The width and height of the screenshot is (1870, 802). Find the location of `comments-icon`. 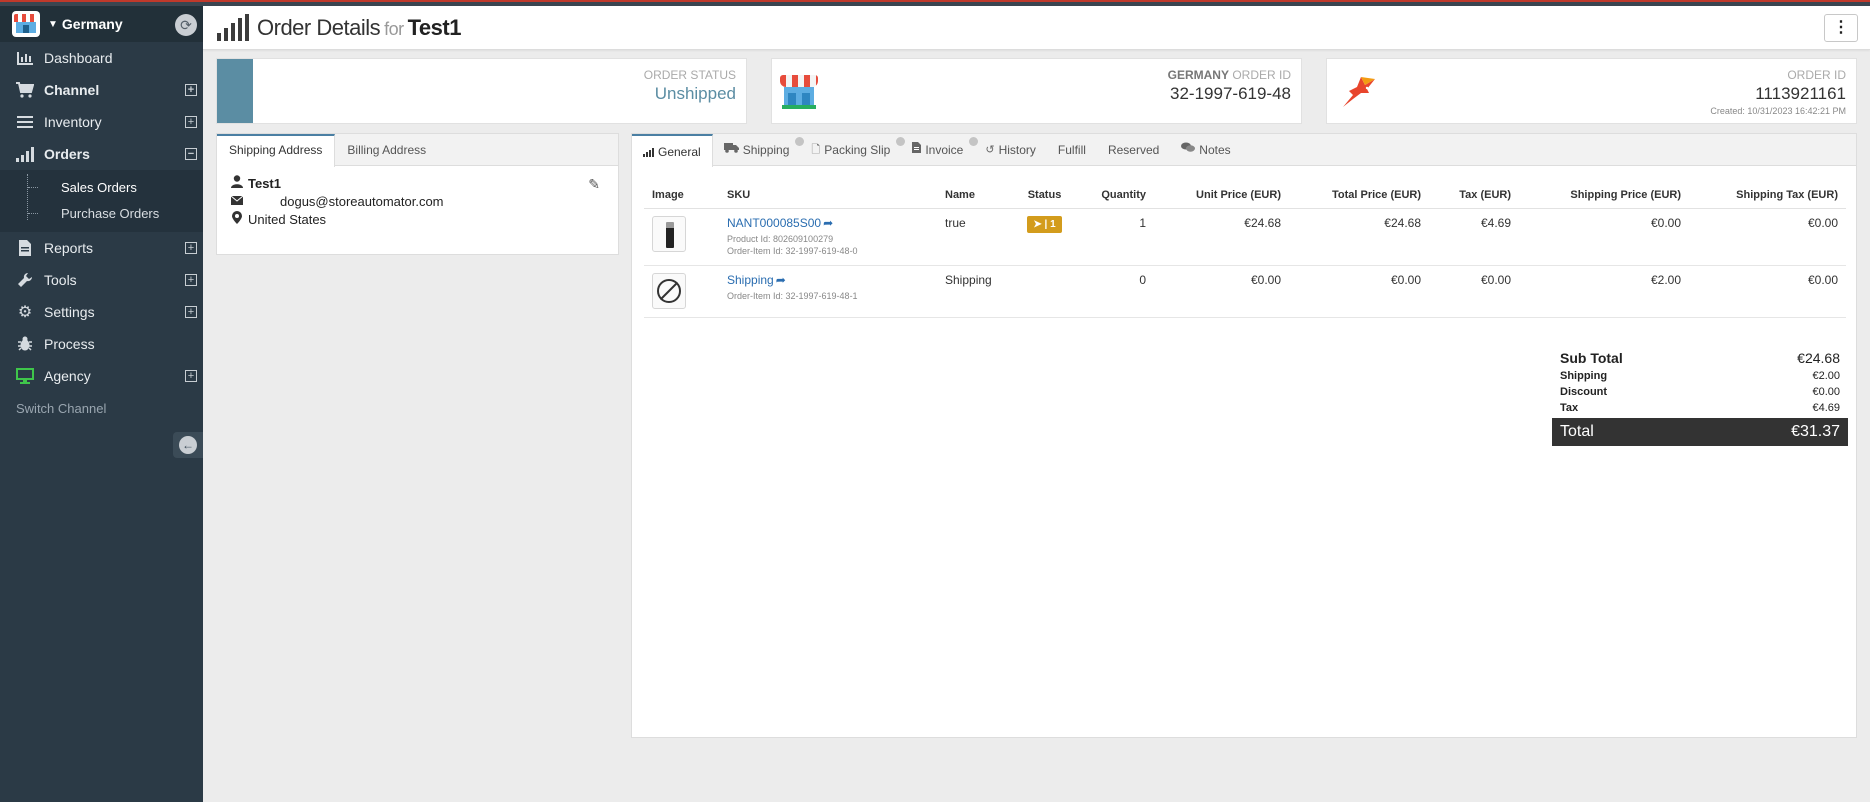

comments-icon is located at coordinates (1188, 150).